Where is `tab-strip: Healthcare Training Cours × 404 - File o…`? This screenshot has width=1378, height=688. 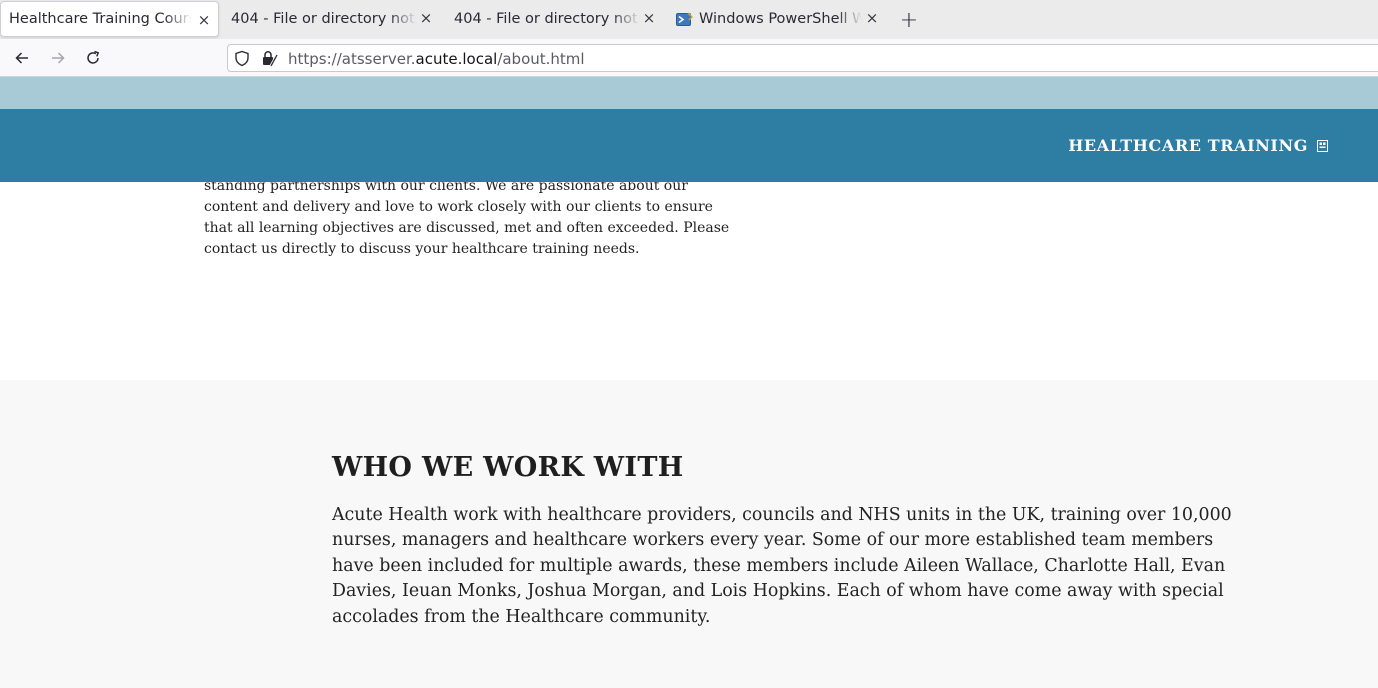 tab-strip: Healthcare Training Cours × 404 - File o… is located at coordinates (689, 19).